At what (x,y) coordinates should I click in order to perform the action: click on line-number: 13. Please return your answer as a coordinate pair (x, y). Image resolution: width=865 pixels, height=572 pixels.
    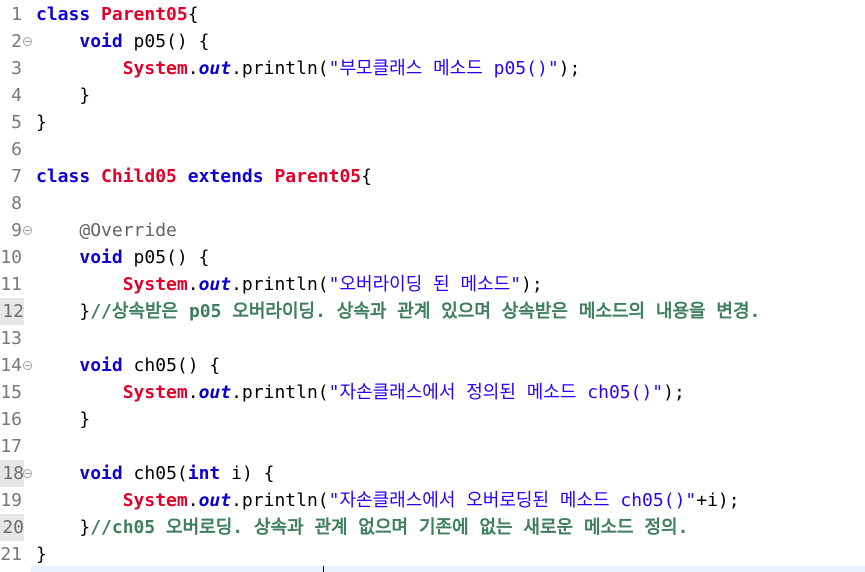
    Looking at the image, I should click on (11, 338).